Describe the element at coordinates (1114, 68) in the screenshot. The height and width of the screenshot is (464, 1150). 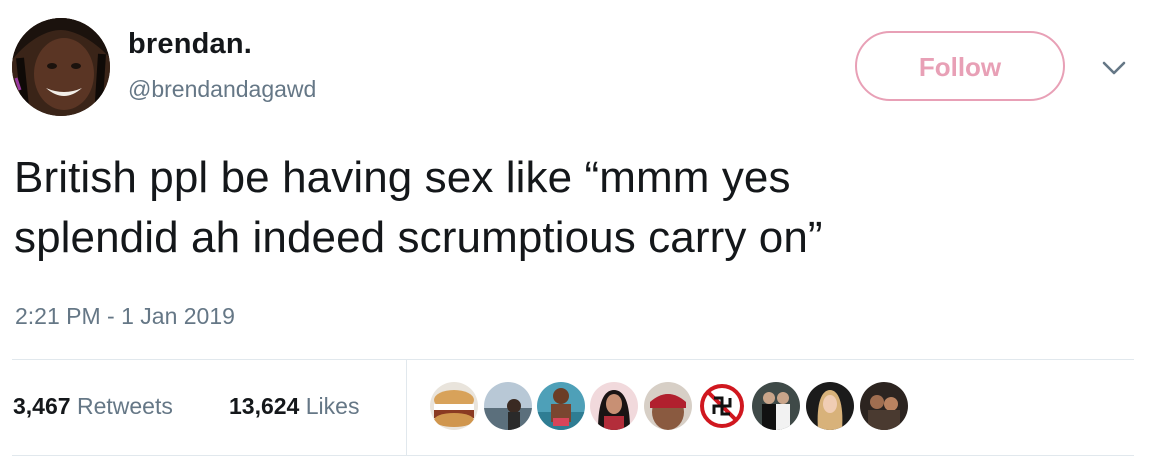
I see `chevron-down-icon` at that location.